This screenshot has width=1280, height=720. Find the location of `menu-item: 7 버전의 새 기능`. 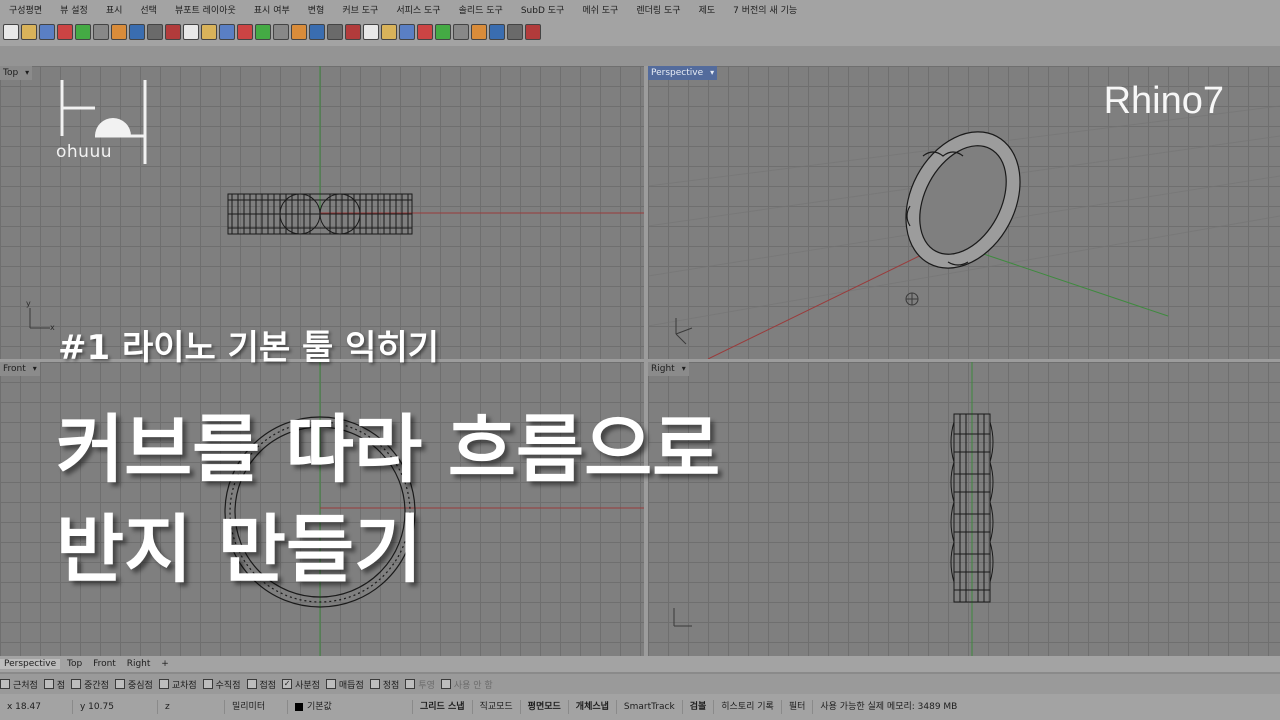

menu-item: 7 버전의 새 기능 is located at coordinates (765, 9).